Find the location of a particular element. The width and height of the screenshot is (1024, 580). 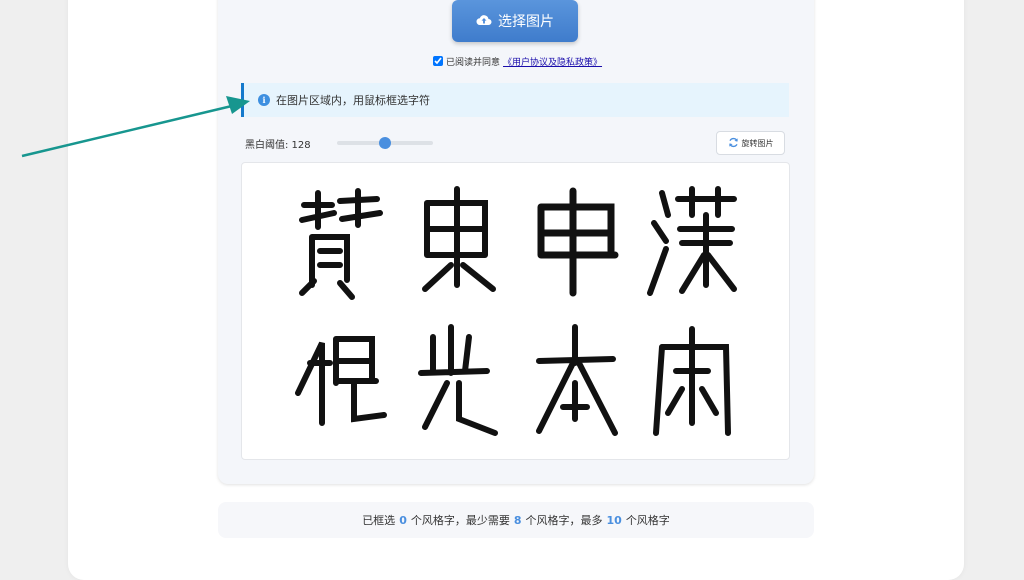

threshold-label: 黑白阈值: 128 is located at coordinates (278, 145).